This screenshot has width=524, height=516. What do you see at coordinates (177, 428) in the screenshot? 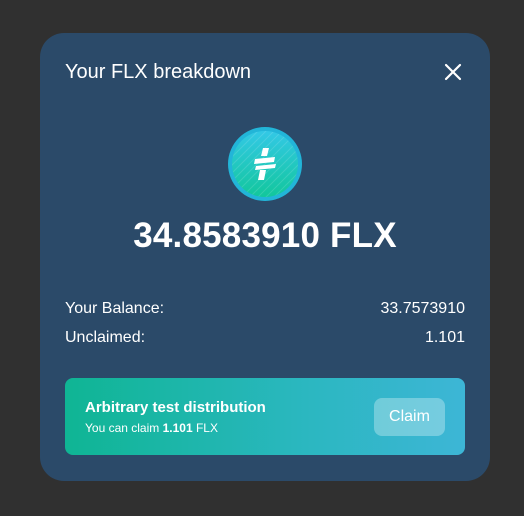
I see `claim-amount: 1.101` at bounding box center [177, 428].